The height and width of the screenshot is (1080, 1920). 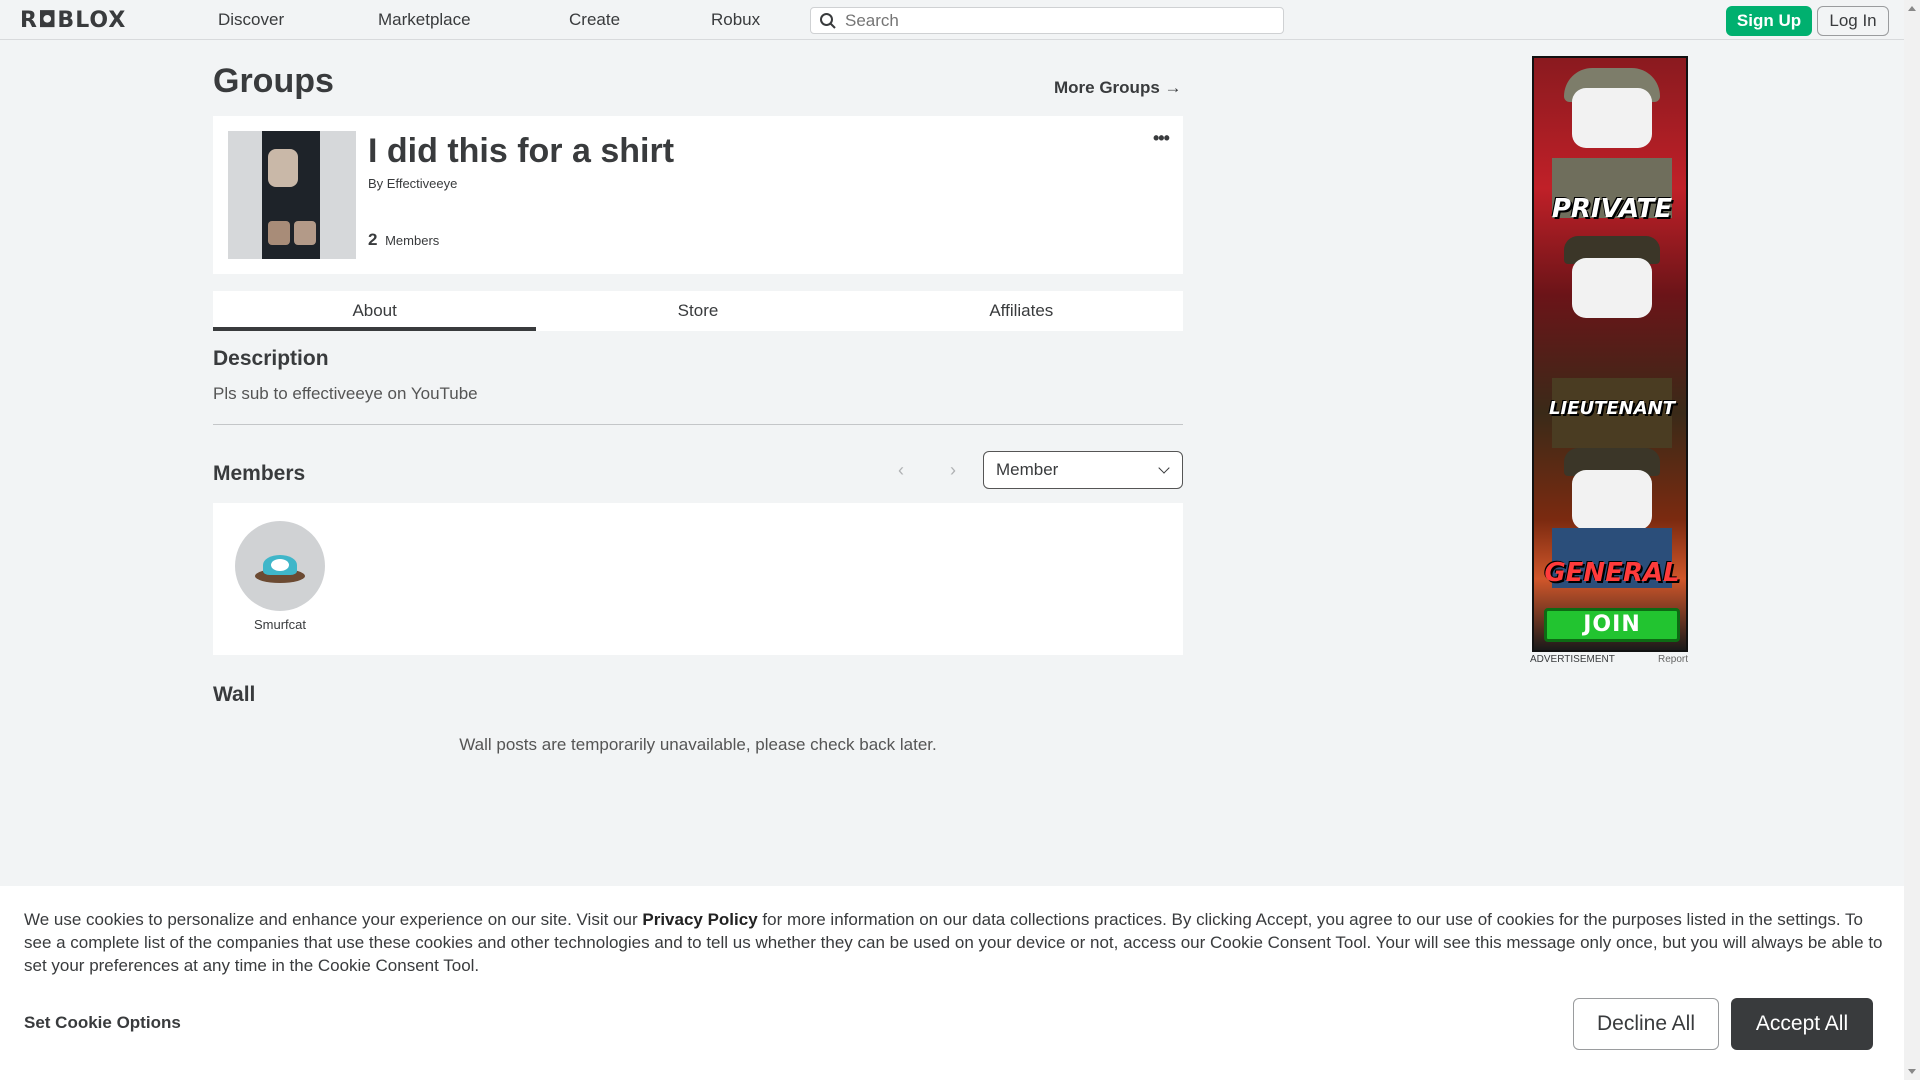 I want to click on chevron-right-icon: ›, so click(x=953, y=470).